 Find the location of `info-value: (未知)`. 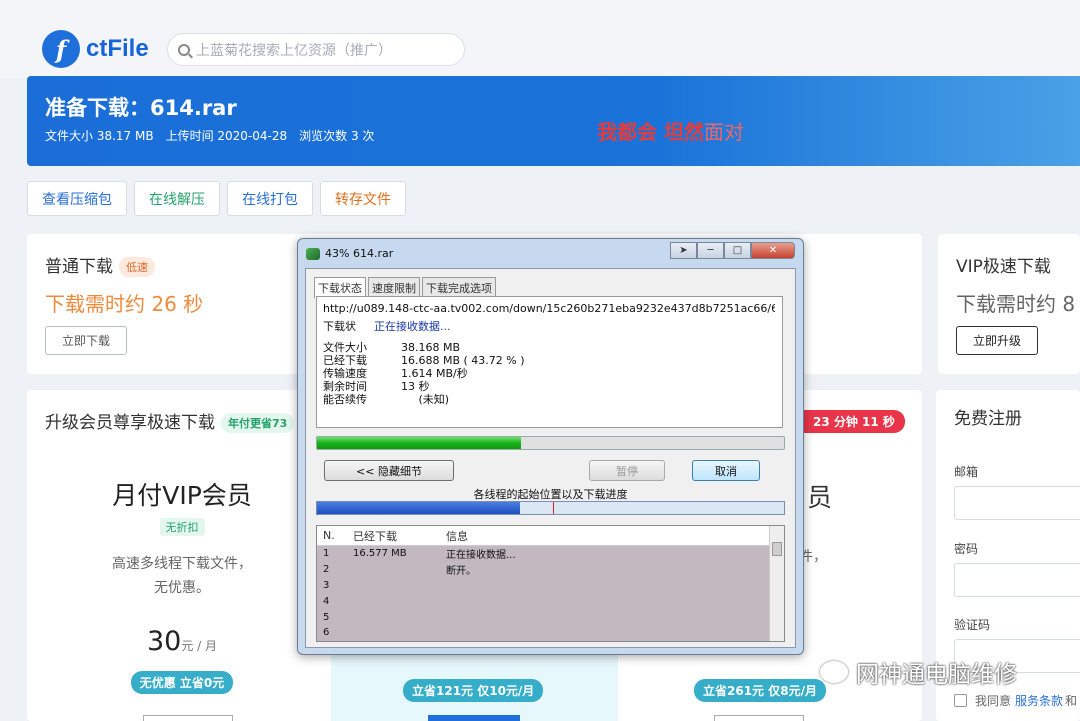

info-value: (未知) is located at coordinates (425, 399).